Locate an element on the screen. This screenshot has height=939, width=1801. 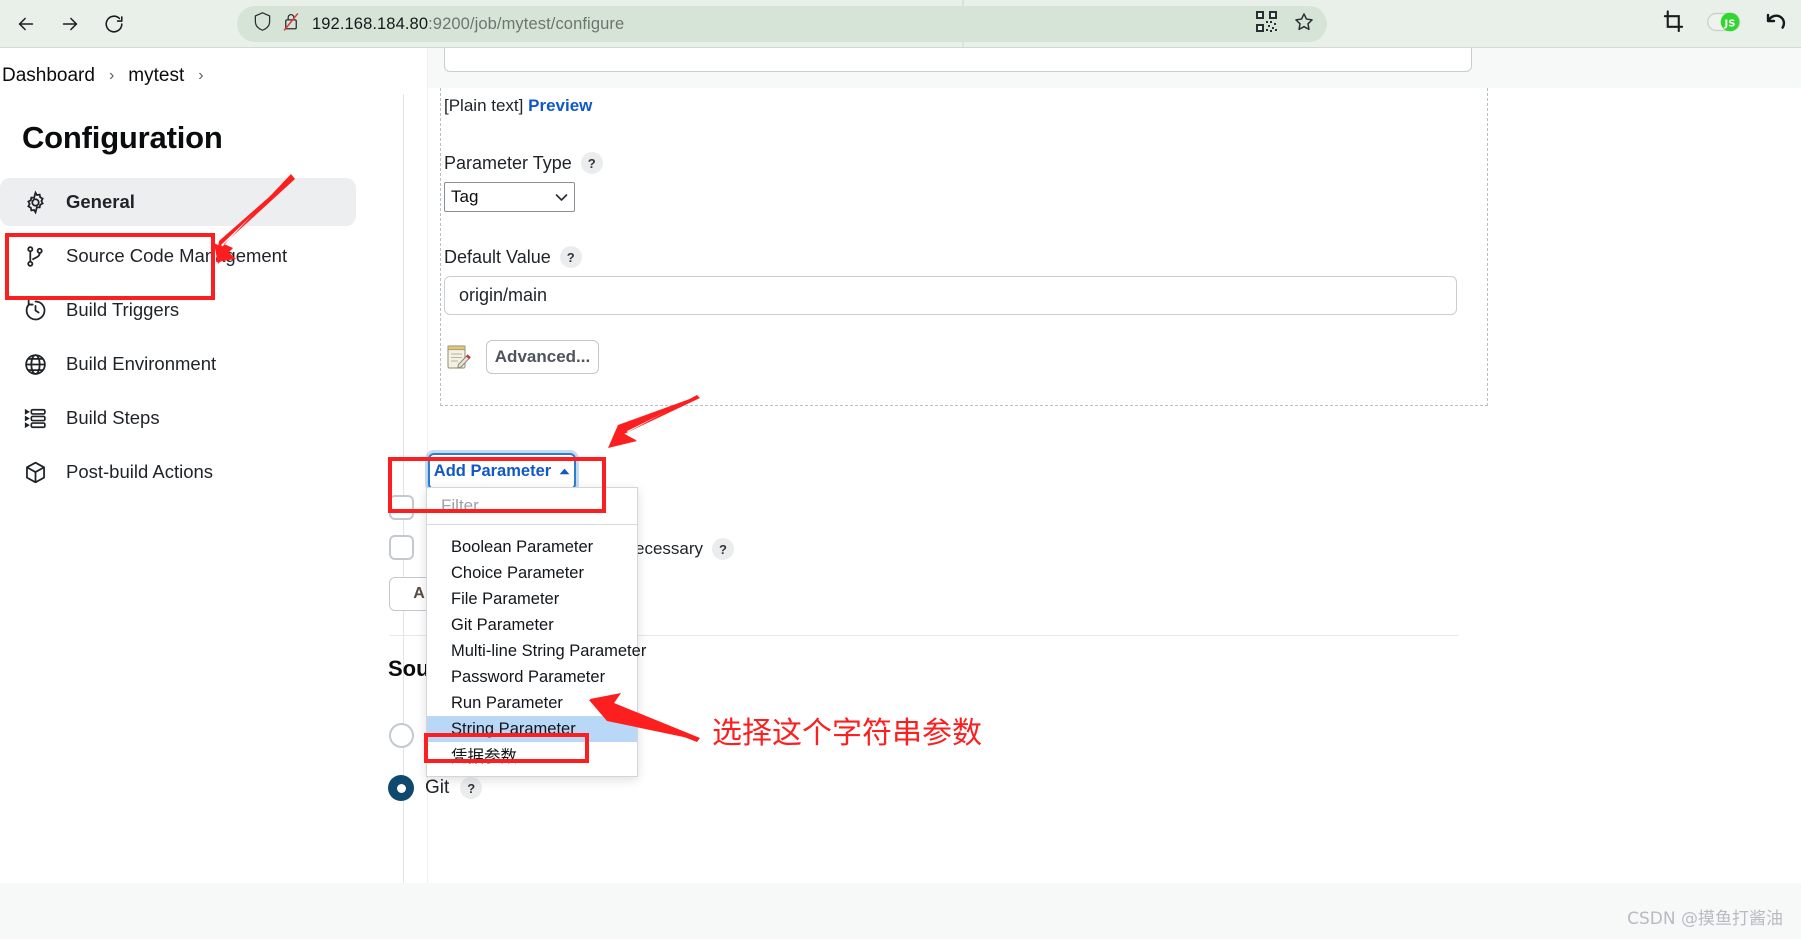
gear-icon is located at coordinates (35, 202).